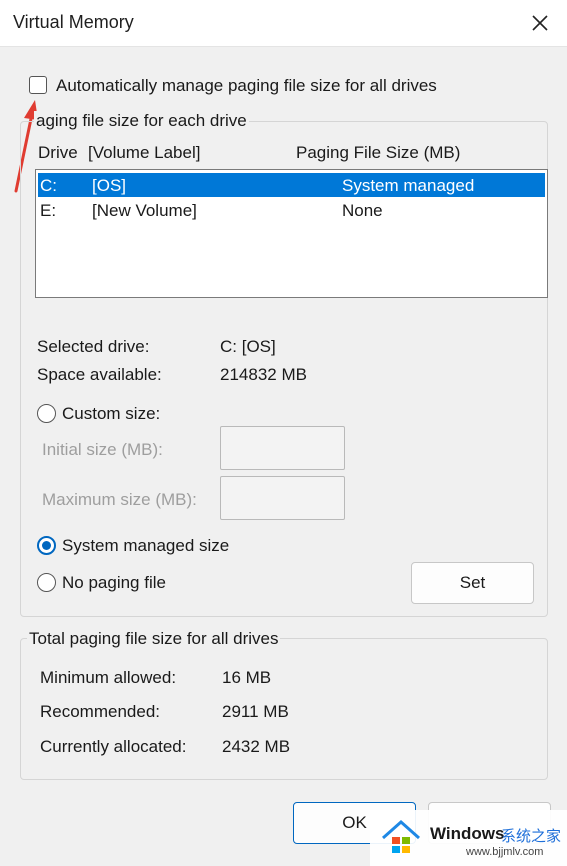 The height and width of the screenshot is (866, 567). Describe the element at coordinates (100, 711) in the screenshot. I see `recommended-label: Recommended:` at that location.